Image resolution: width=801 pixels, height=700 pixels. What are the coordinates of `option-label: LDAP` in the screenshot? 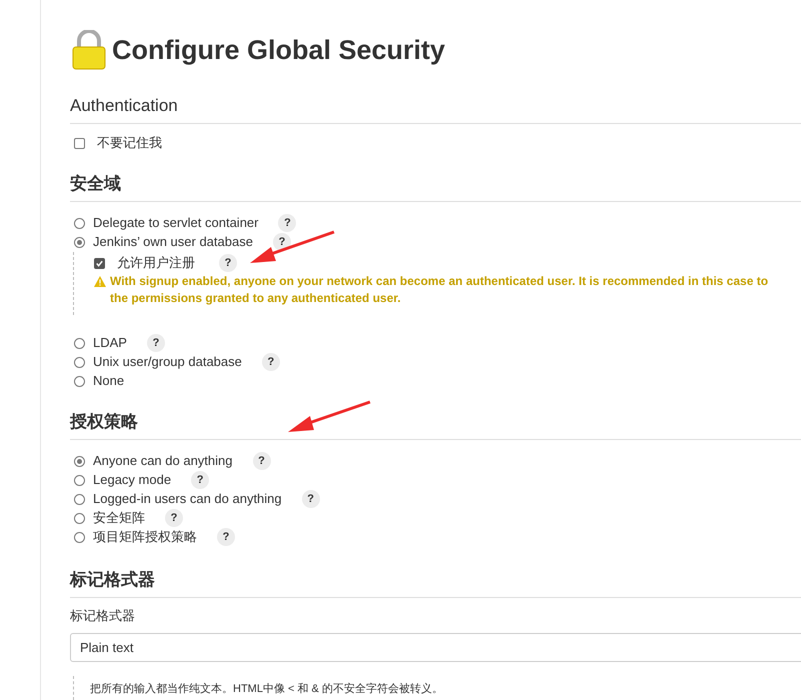 It's located at (110, 343).